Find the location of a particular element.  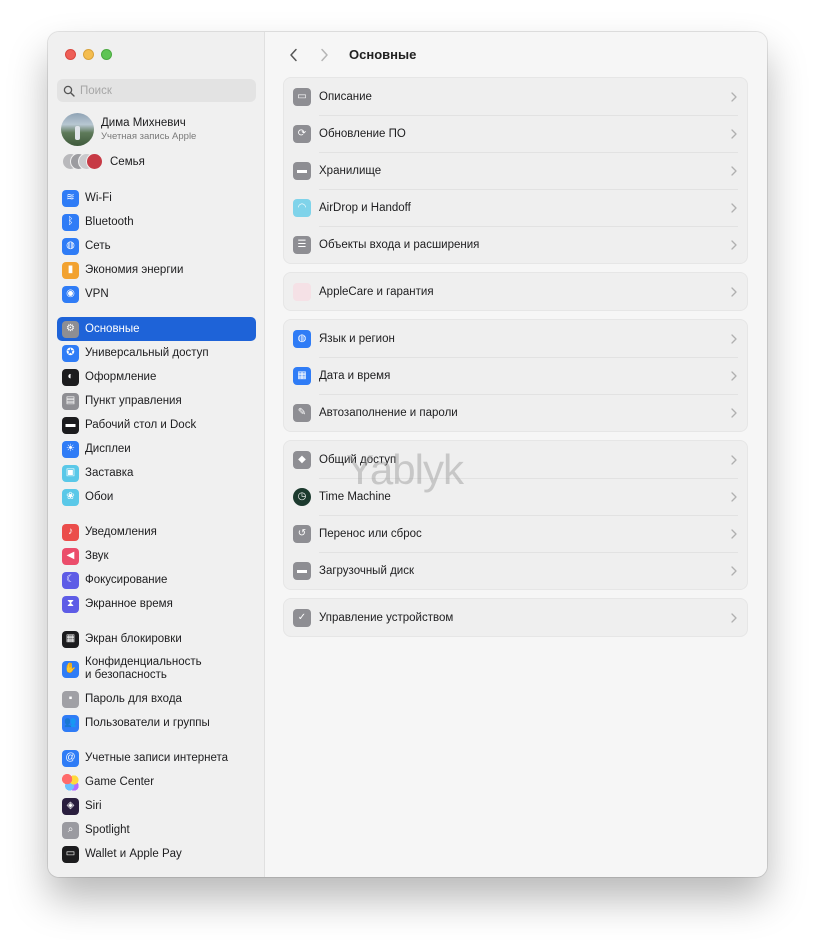

sidebar-item-gear: ⚙ Основные is located at coordinates (156, 329).